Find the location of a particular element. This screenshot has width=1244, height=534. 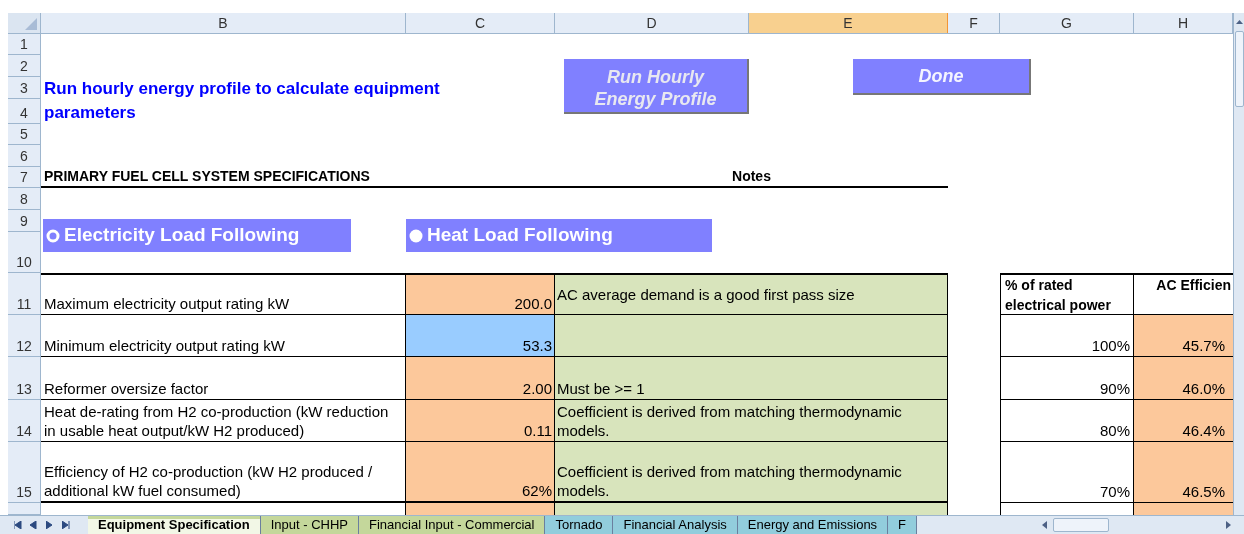

row-number: 12 is located at coordinates (24, 336).